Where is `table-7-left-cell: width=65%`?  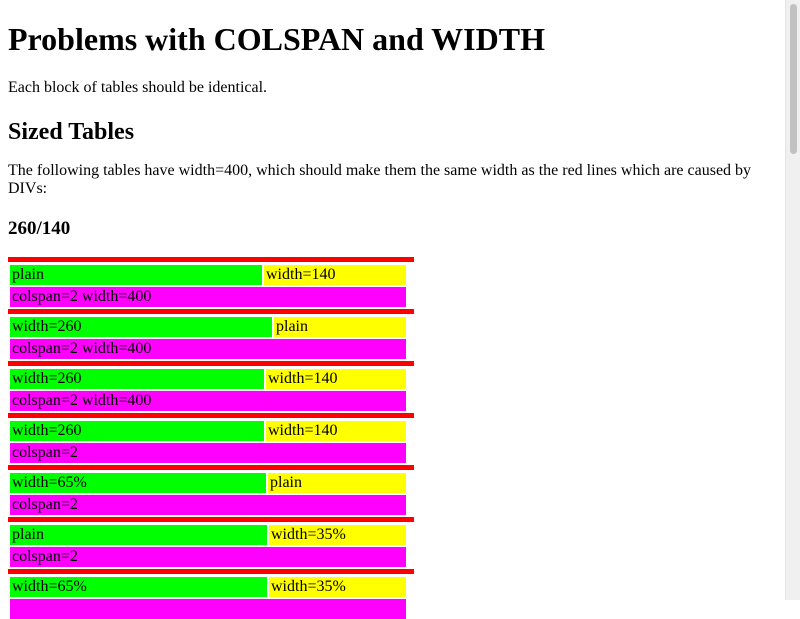
table-7-left-cell: width=65% is located at coordinates (138, 587).